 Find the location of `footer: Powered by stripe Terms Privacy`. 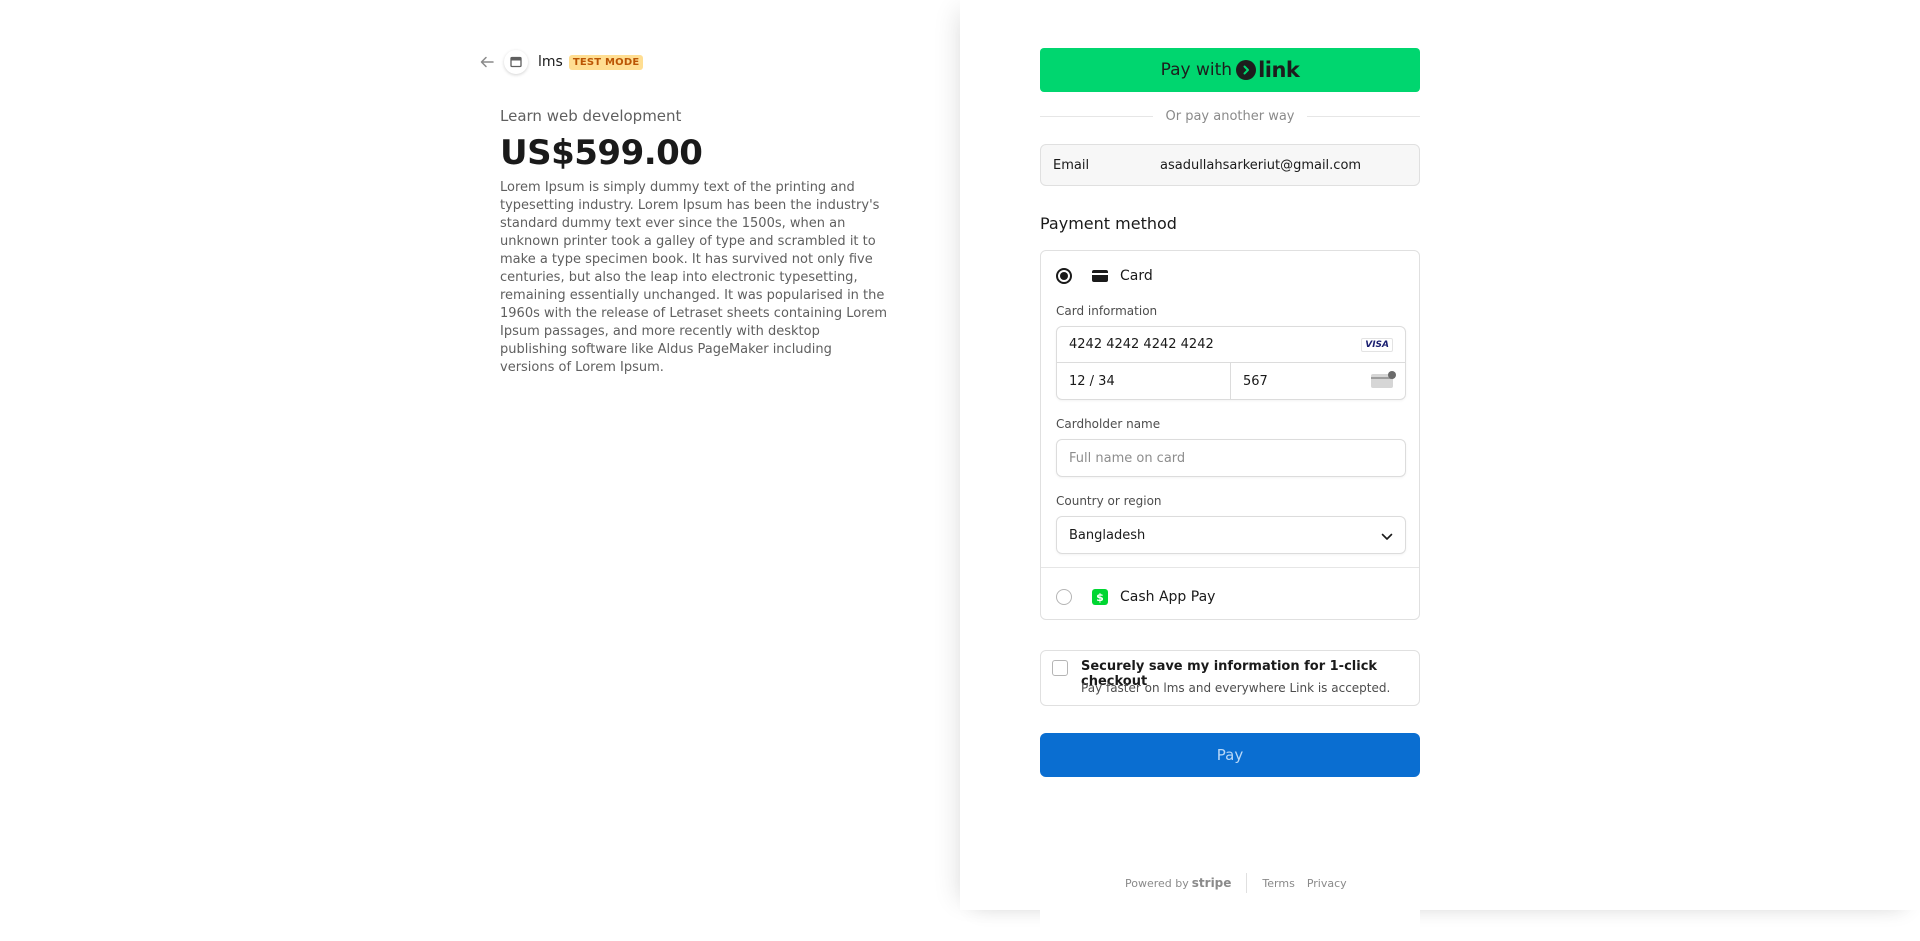

footer: Powered by stripe Terms Privacy is located at coordinates (1242, 883).